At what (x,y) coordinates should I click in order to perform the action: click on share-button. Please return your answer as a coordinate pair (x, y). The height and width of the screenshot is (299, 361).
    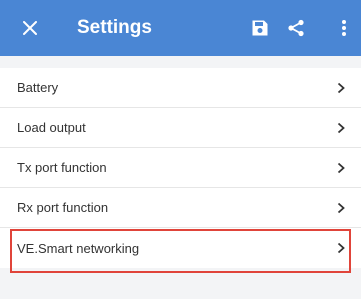
    Looking at the image, I should click on (296, 28).